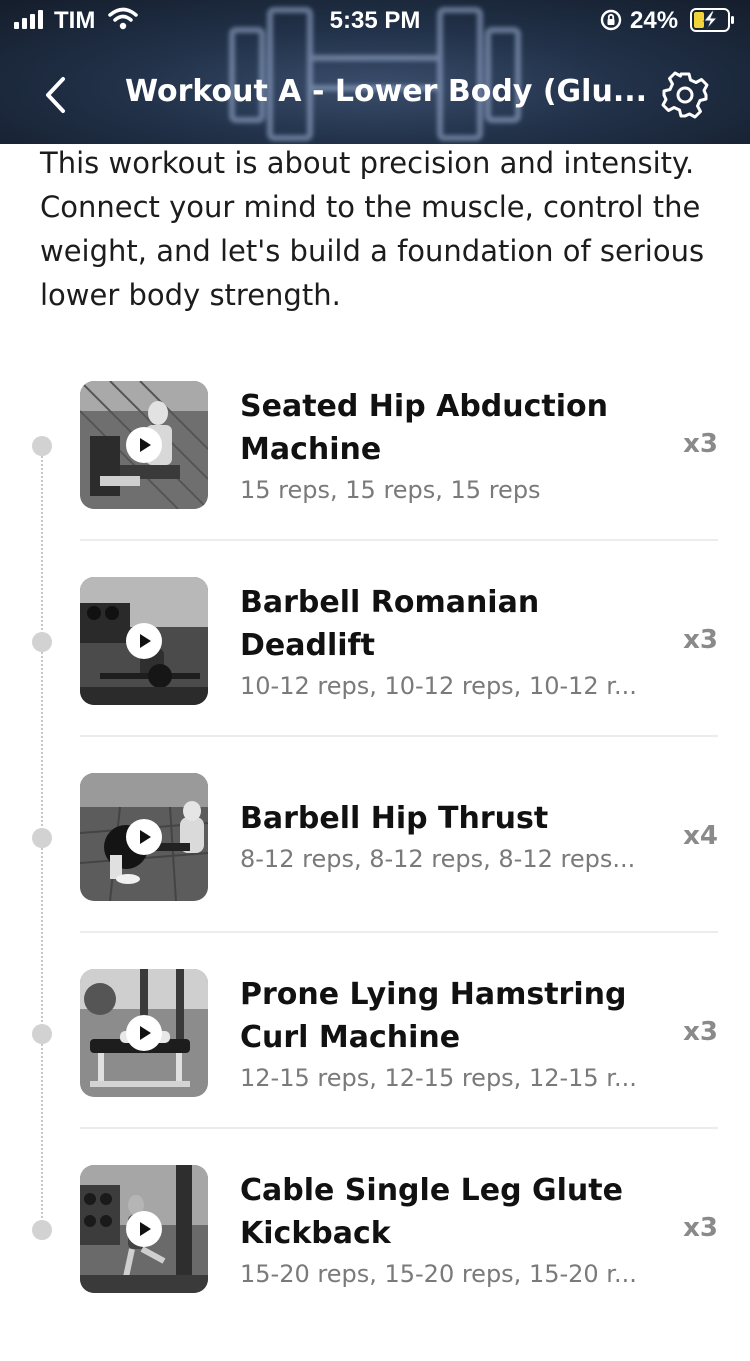 The height and width of the screenshot is (1361, 750). I want to click on exercise-reps: 15 reps, 15 reps, 15 reps, so click(390, 490).